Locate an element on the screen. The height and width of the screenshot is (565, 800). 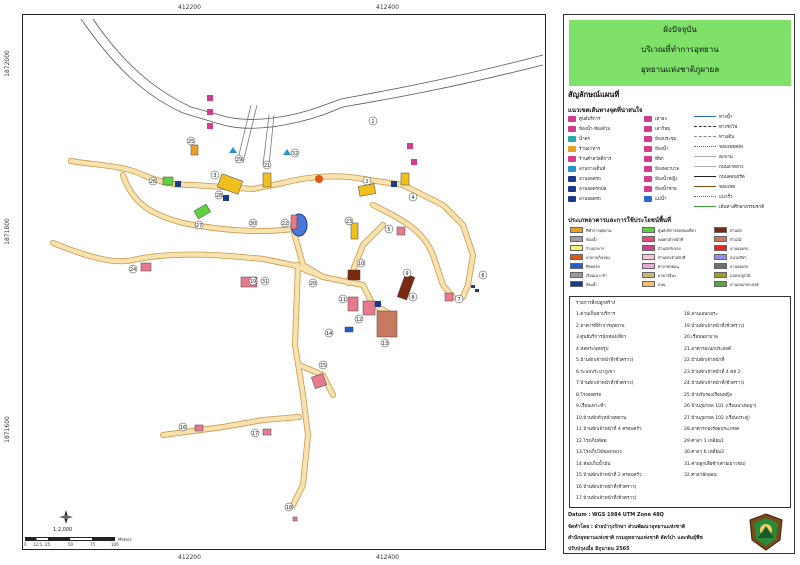
building-list-item: 17.บ้านพักเจ้าหน้าที่(ชั่วคราว) is located at coordinates (606, 498).